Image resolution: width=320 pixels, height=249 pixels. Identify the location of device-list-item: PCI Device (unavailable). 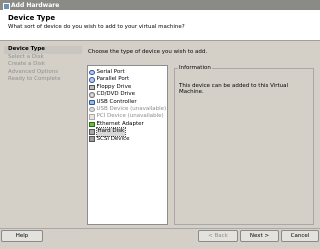
(127, 116).